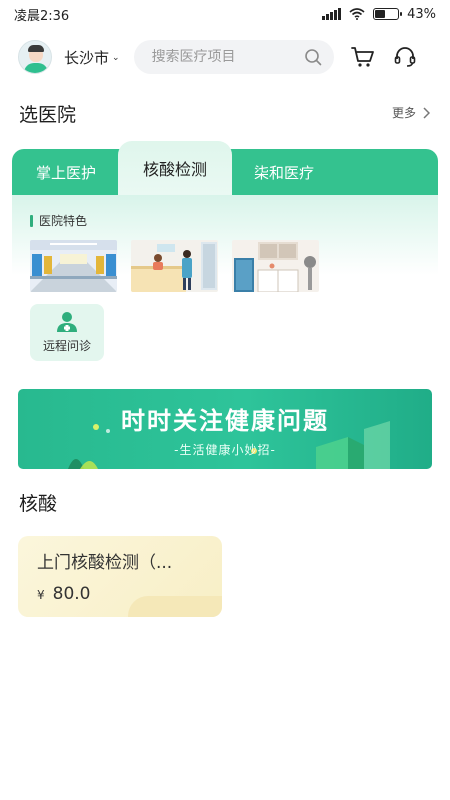 This screenshot has height=800, width=450. What do you see at coordinates (48, 115) in the screenshot?
I see `hospital-section-title: 选医院` at bounding box center [48, 115].